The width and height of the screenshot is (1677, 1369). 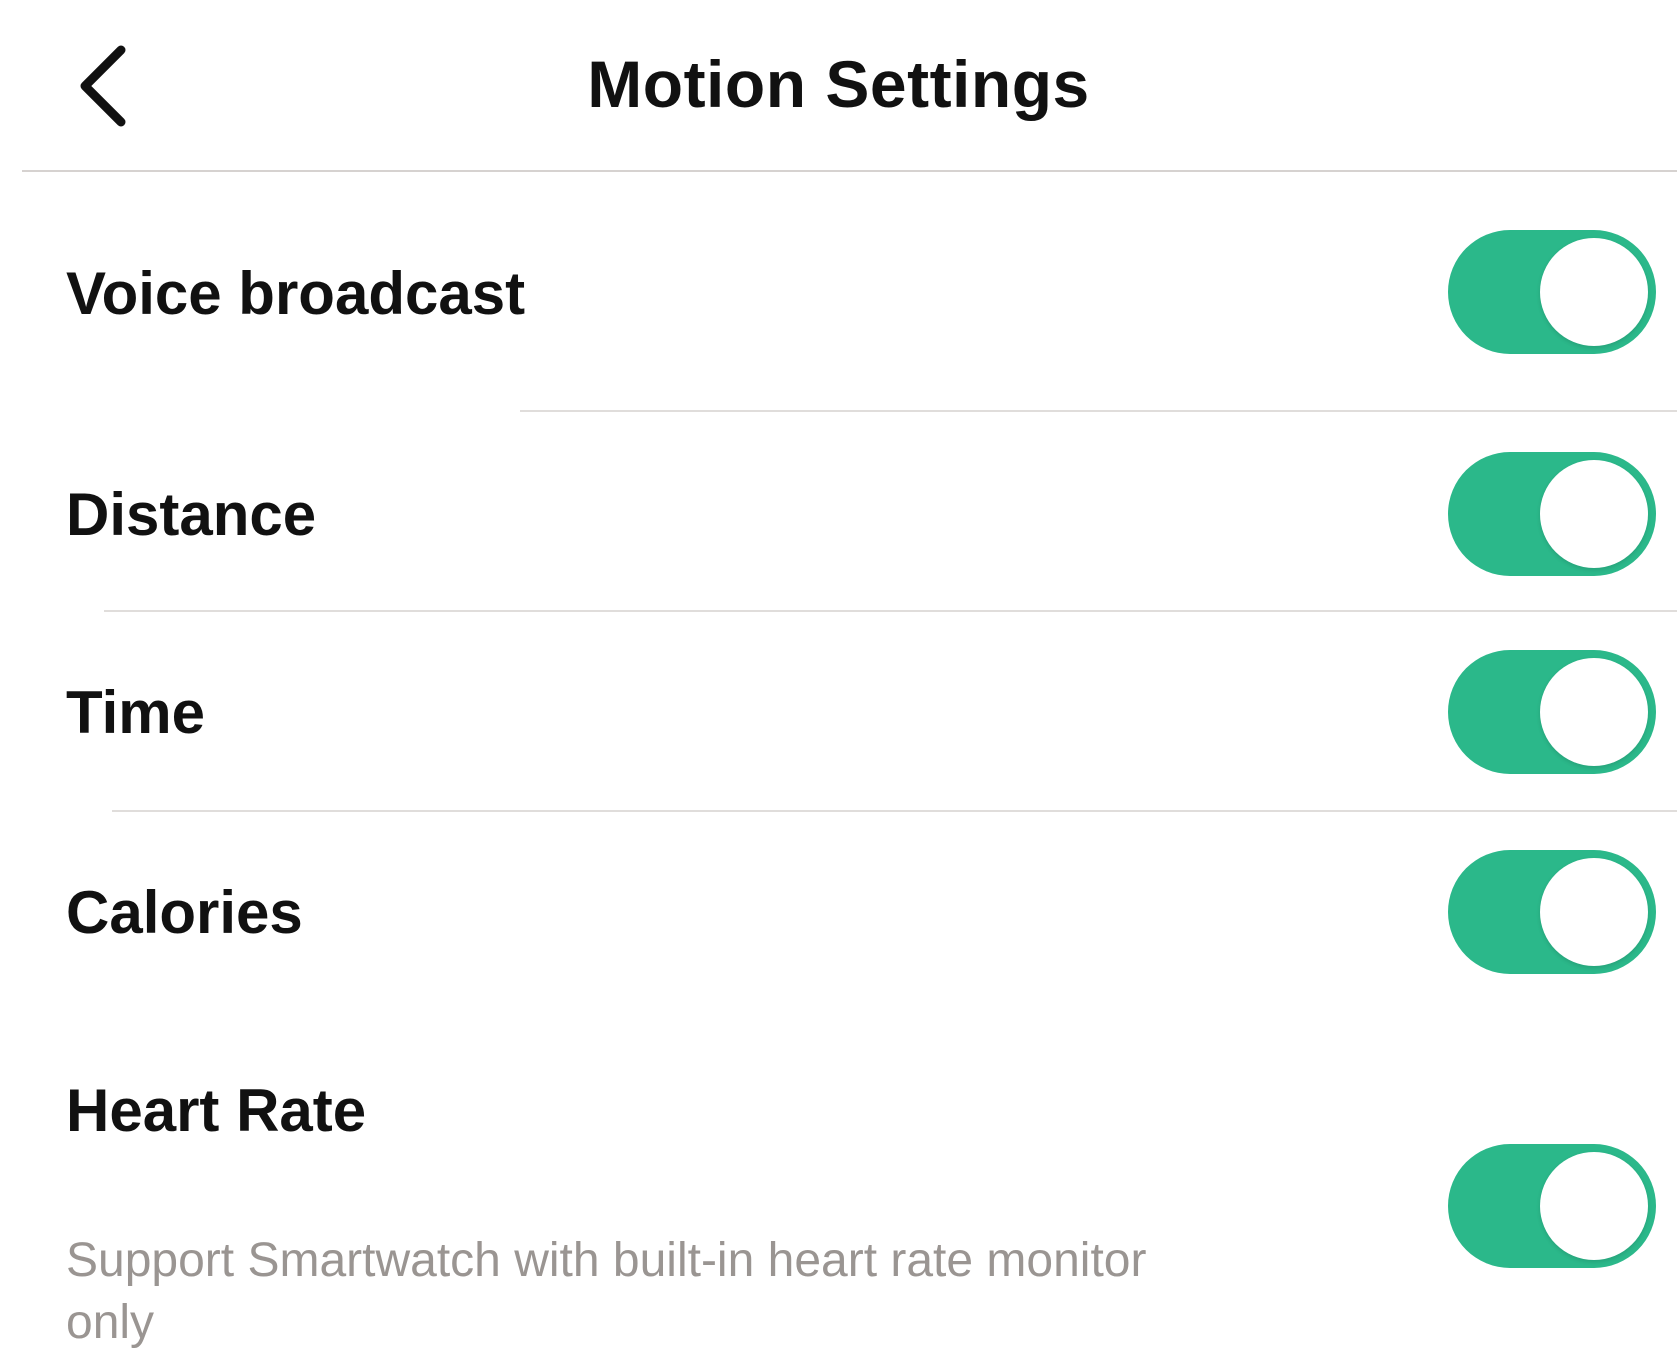 I want to click on distance-toggle, so click(x=1552, y=514).